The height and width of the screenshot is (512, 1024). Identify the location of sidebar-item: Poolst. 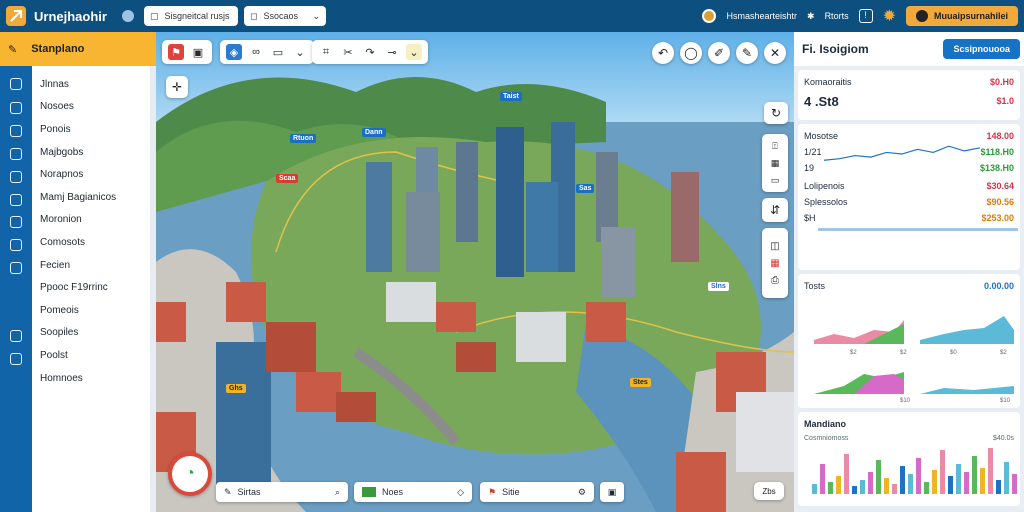
(91, 355).